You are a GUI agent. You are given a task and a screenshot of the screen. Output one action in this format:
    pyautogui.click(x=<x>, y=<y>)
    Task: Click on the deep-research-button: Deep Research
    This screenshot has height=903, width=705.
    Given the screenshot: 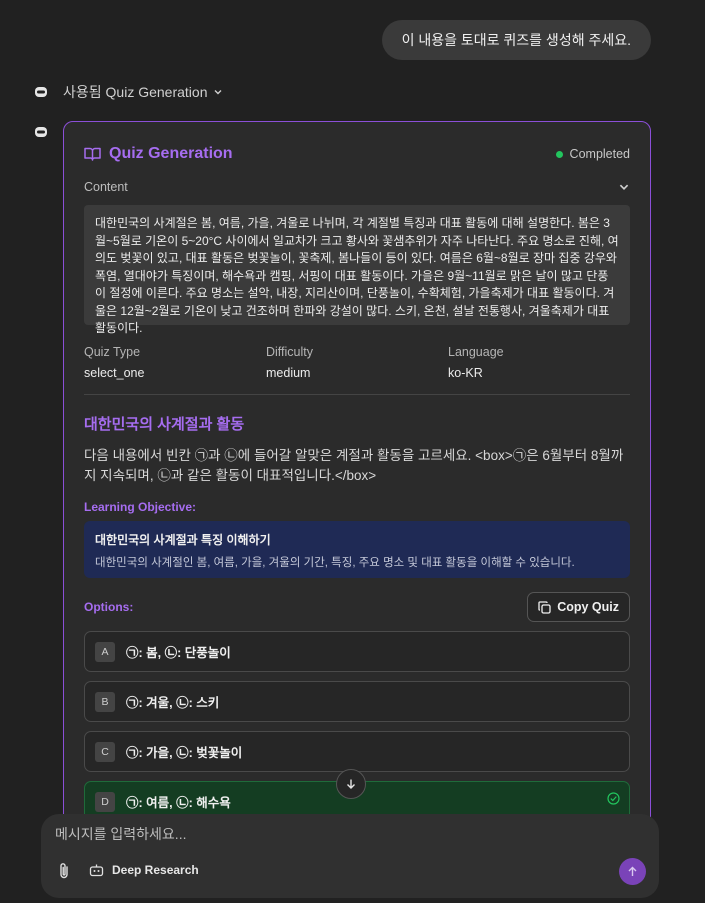 What is the action you would take?
    pyautogui.click(x=144, y=870)
    